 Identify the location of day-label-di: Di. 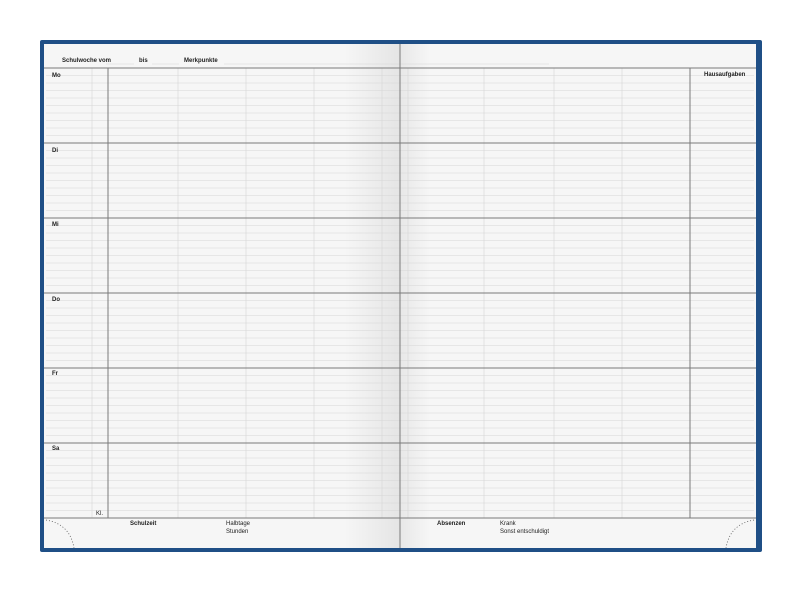
(55, 151).